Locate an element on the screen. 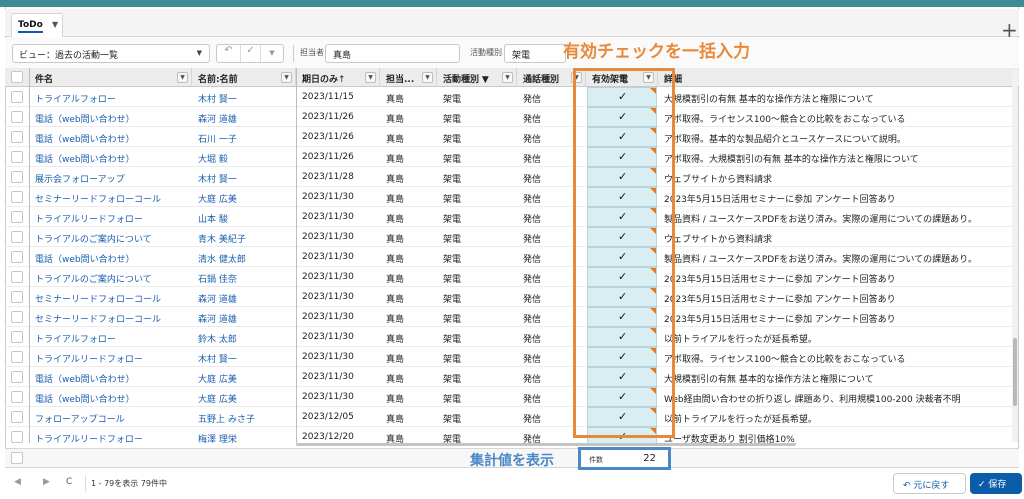 The image size is (1024, 499). refresh-icon: C is located at coordinates (69, 482).